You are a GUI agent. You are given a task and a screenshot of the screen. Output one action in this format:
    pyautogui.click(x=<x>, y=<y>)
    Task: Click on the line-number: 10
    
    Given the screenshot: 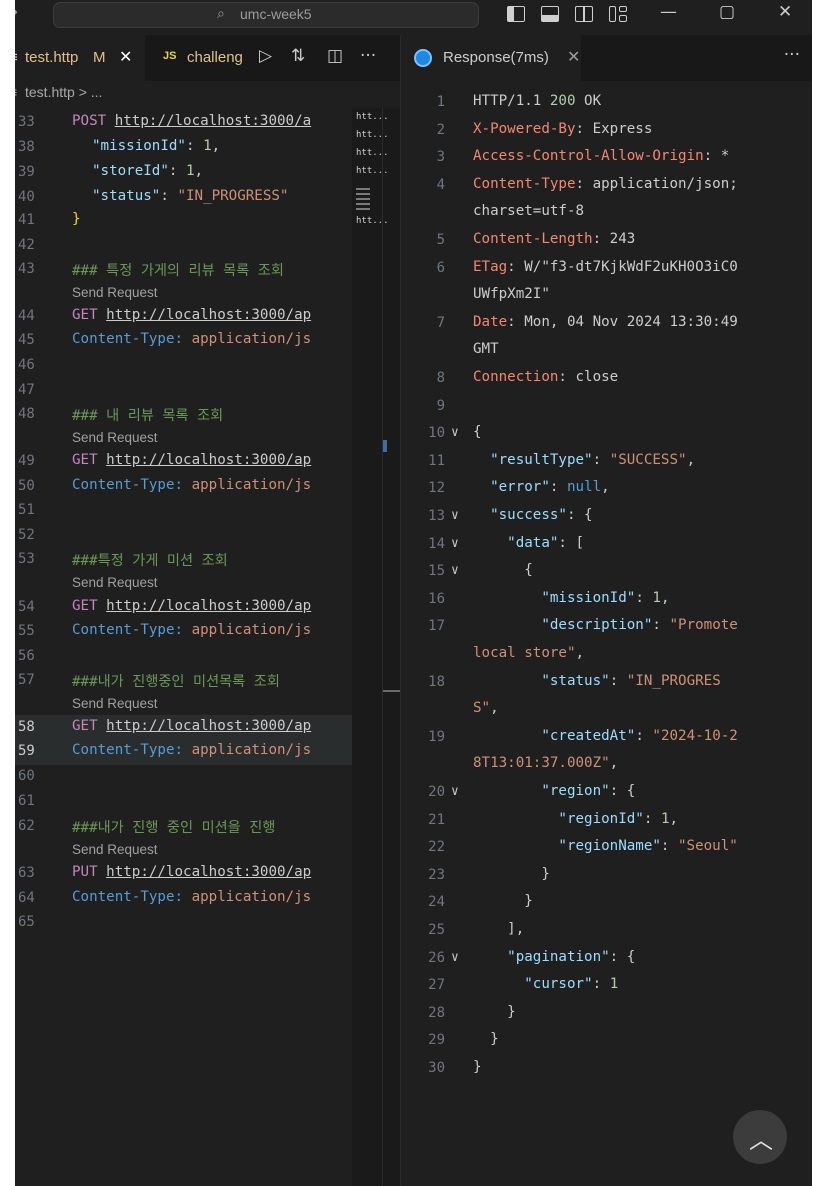 What is the action you would take?
    pyautogui.click(x=436, y=433)
    